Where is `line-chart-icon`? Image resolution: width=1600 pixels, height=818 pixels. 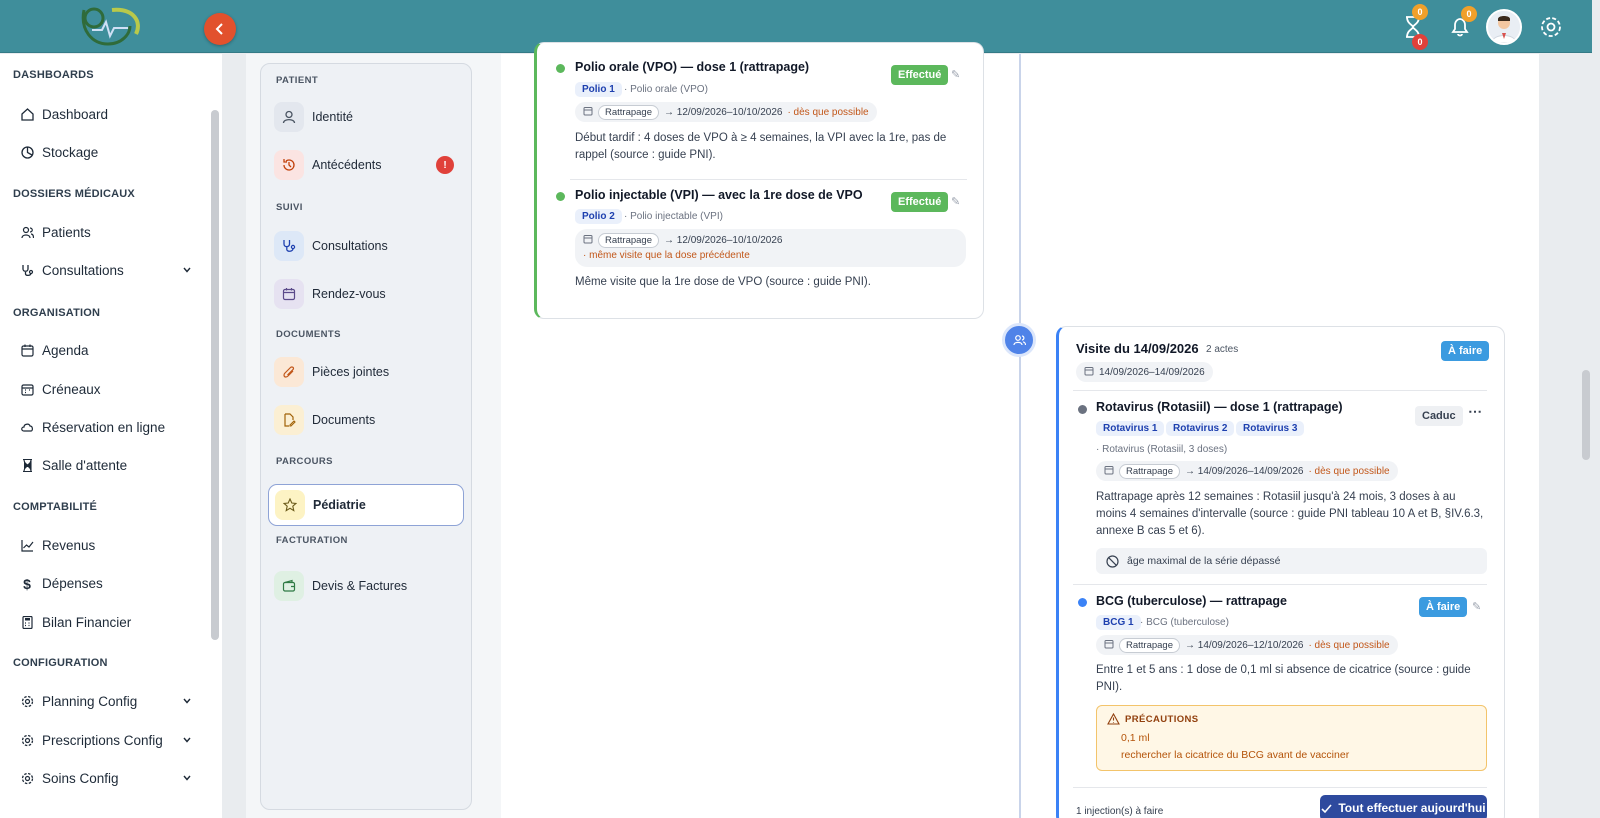
line-chart-icon is located at coordinates (27, 546).